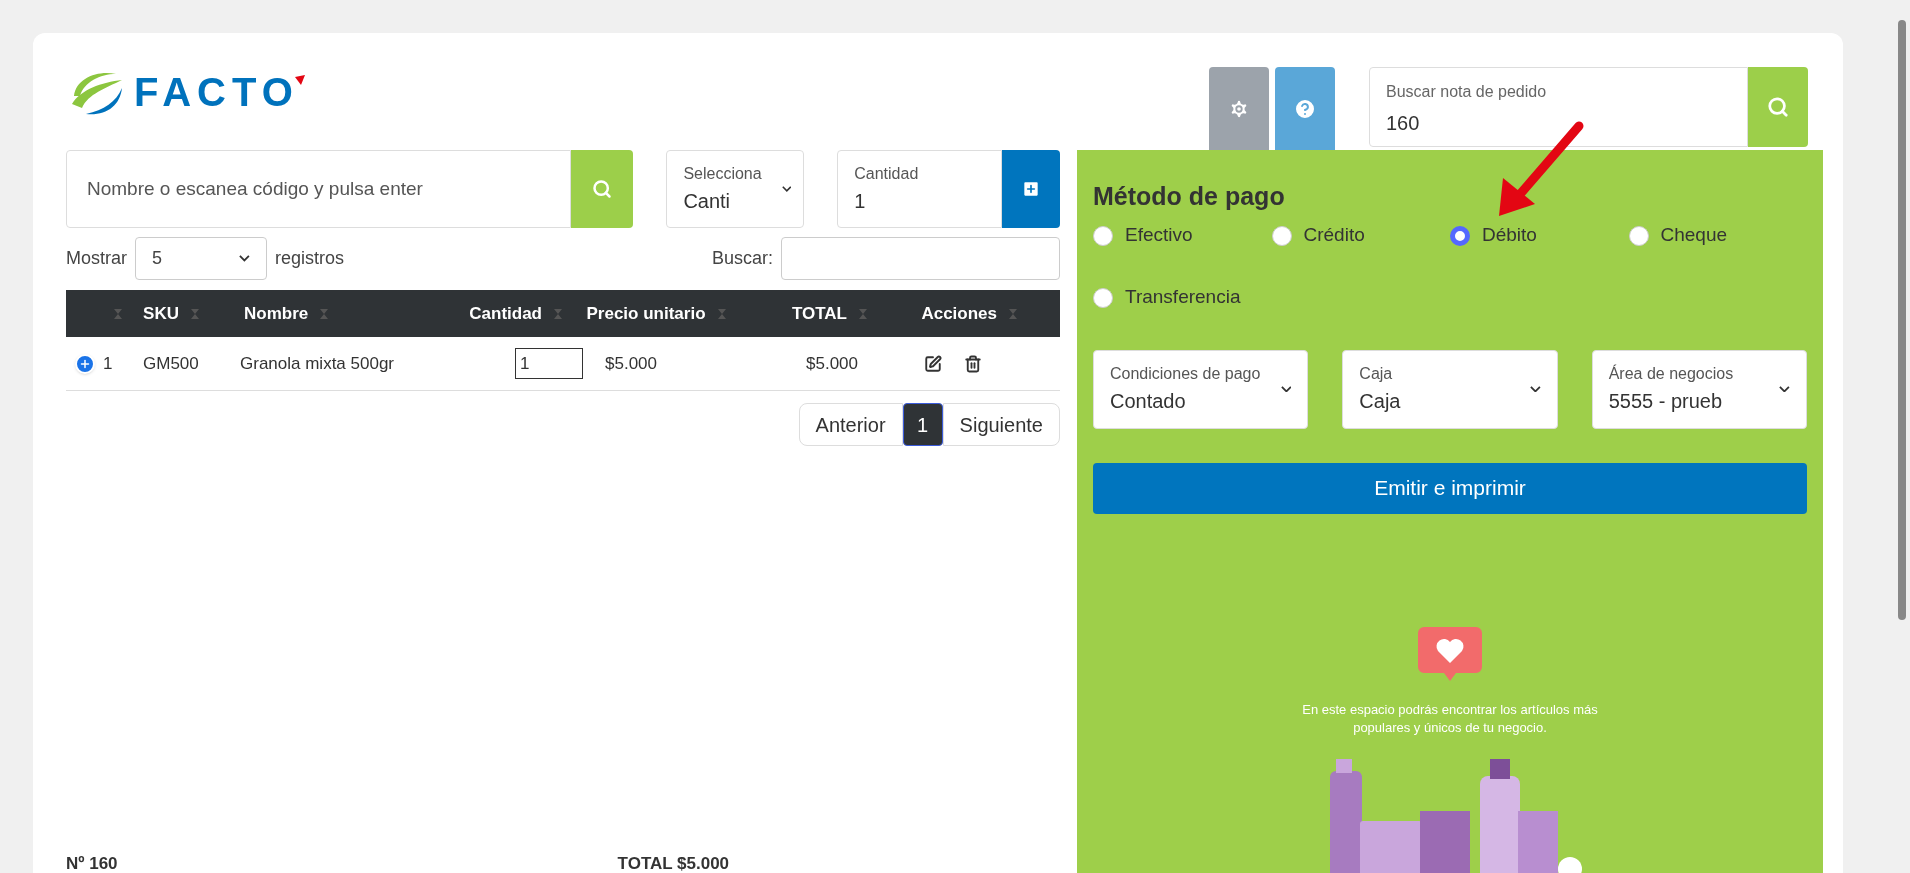 The width and height of the screenshot is (1910, 873). What do you see at coordinates (646, 313) in the screenshot?
I see `column-header: Precio unitario` at bounding box center [646, 313].